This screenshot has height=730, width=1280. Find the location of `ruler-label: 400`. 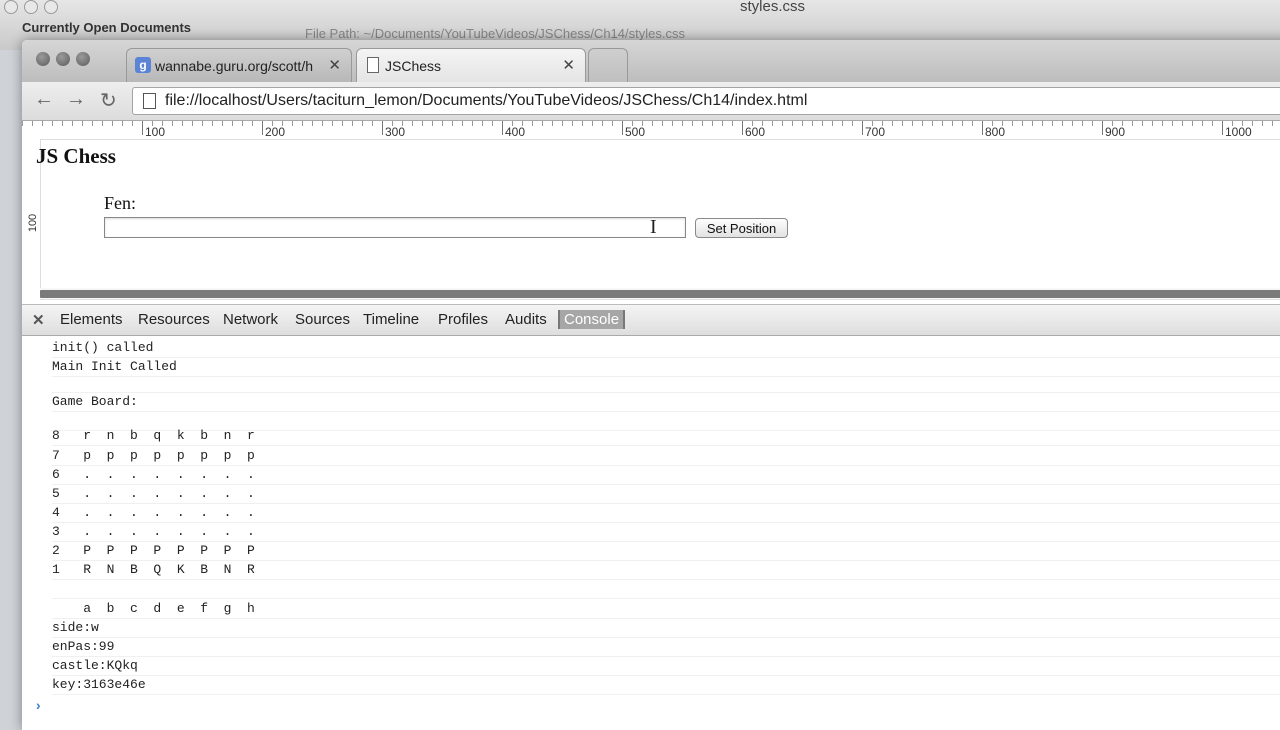

ruler-label: 400 is located at coordinates (515, 132).